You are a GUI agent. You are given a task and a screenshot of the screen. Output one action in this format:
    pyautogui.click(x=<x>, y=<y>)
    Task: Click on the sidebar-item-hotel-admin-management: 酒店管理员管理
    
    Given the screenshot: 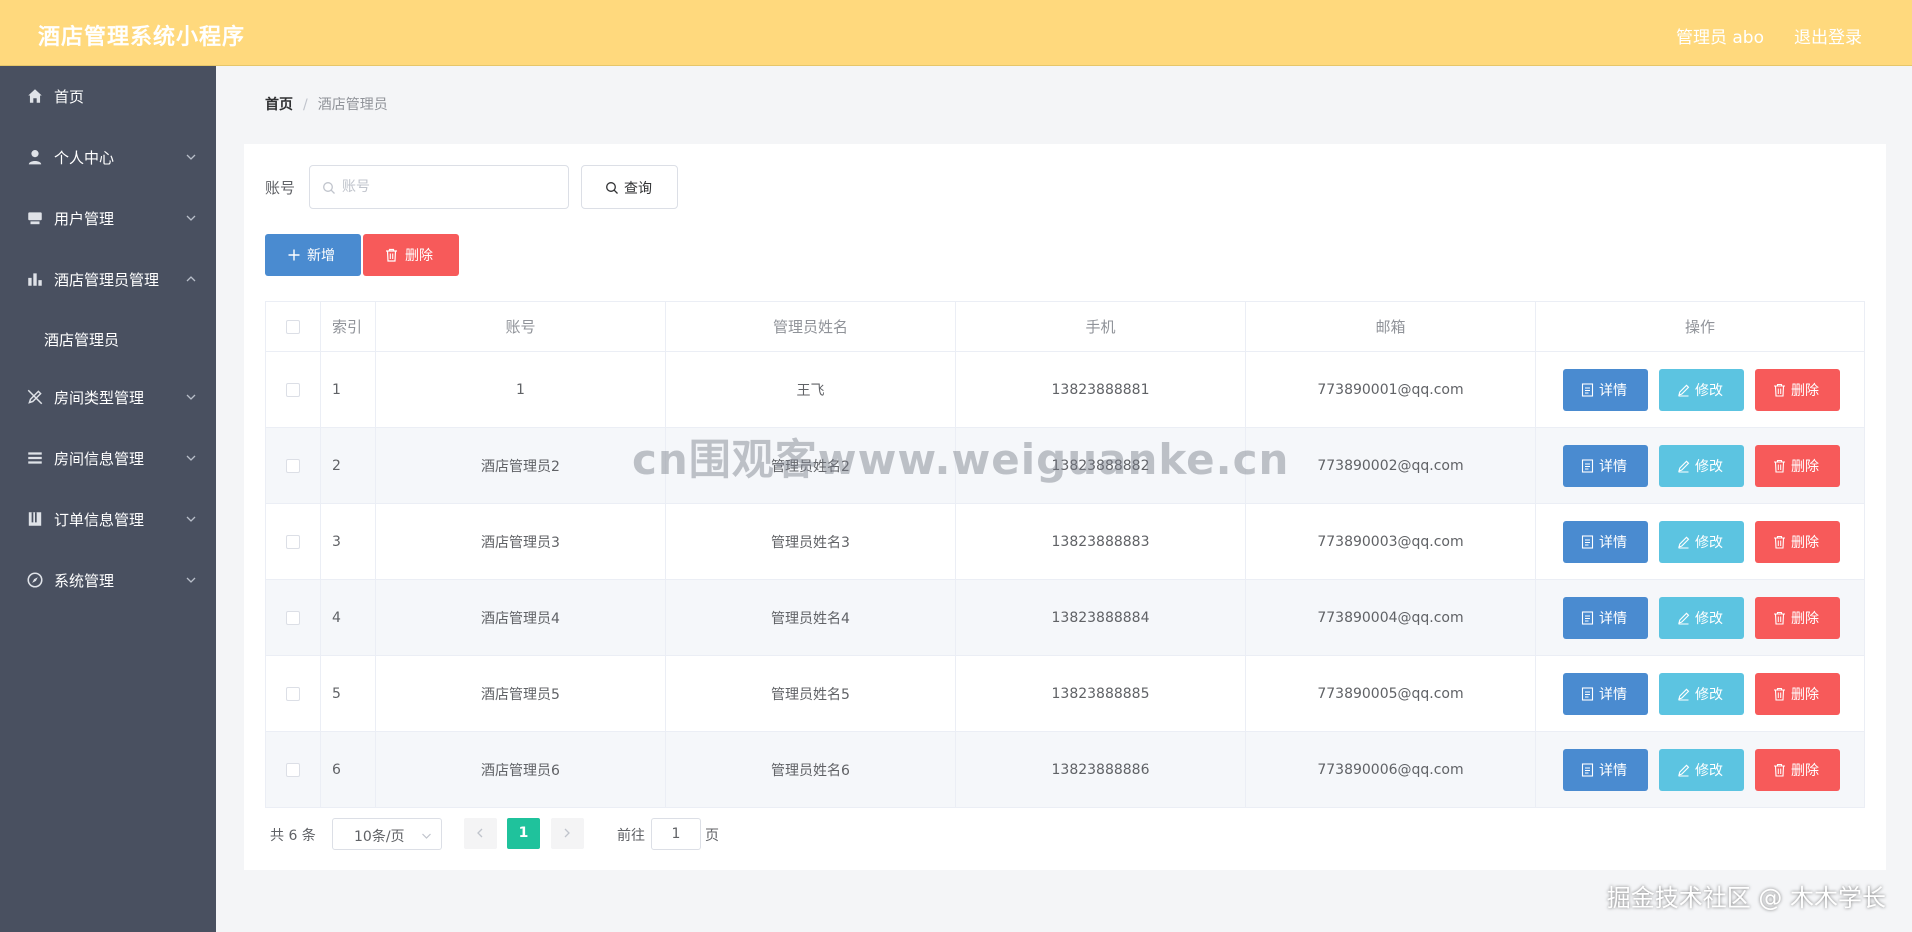 What is the action you would take?
    pyautogui.click(x=108, y=279)
    